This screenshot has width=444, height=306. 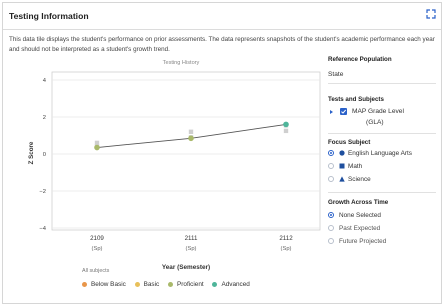 I want to click on test-item-map: MAP Grade Level, so click(x=367, y=111).